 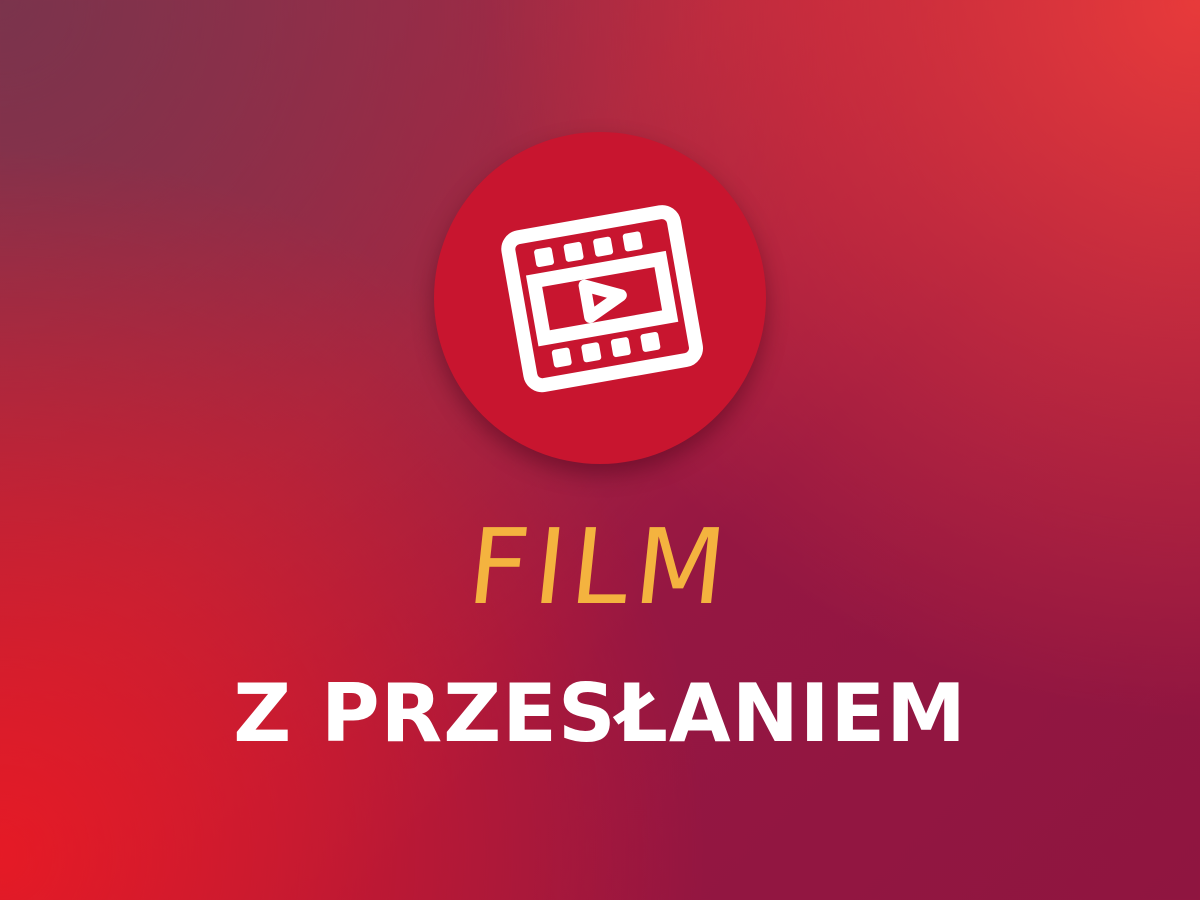 I want to click on film-play-icon, so click(x=602, y=299).